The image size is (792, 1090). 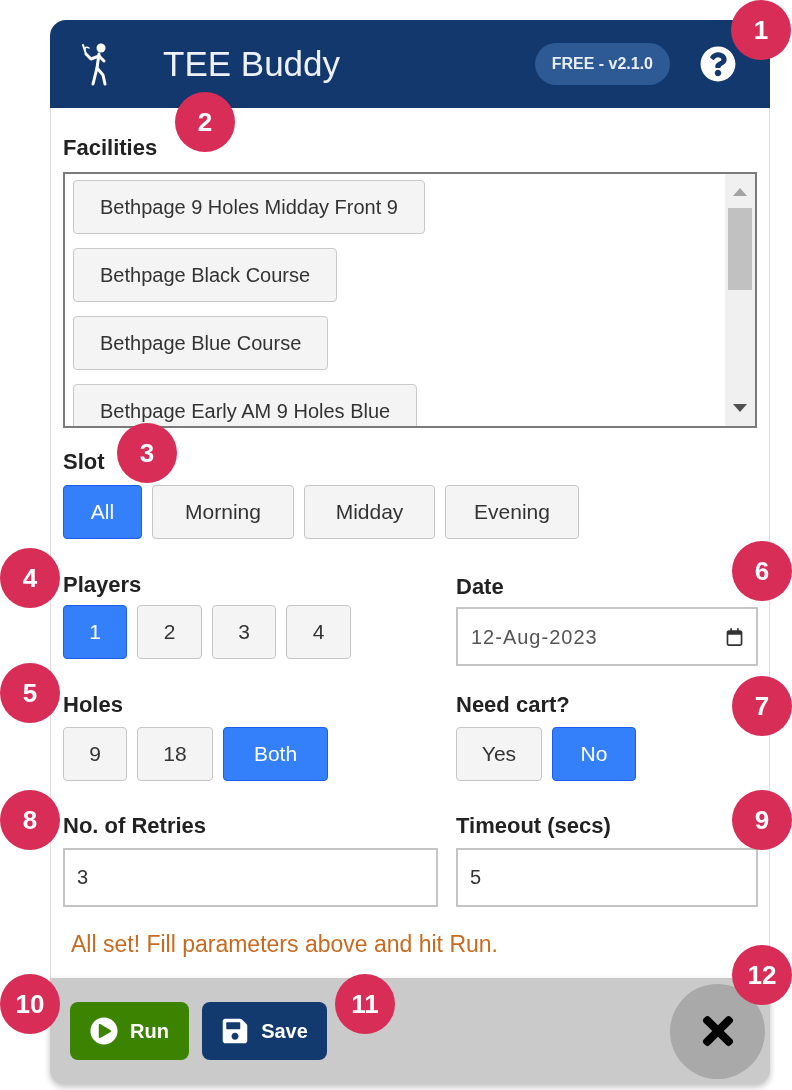 What do you see at coordinates (718, 64) in the screenshot?
I see `help-icon` at bounding box center [718, 64].